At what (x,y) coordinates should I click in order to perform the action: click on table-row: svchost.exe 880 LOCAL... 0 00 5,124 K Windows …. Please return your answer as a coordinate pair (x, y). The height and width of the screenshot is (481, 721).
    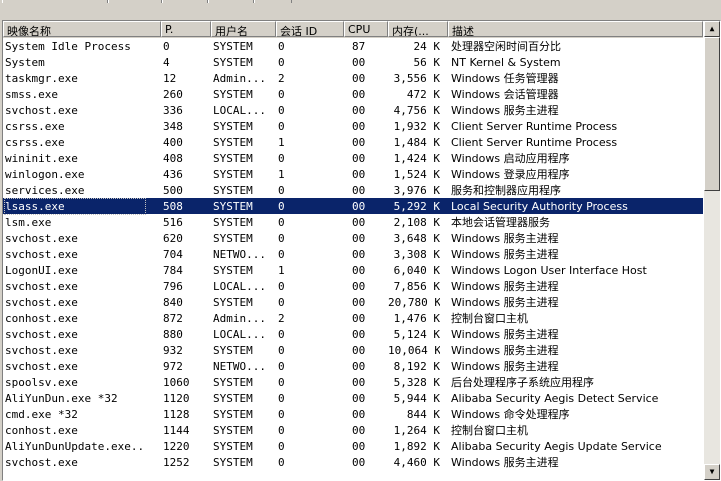
    Looking at the image, I should click on (353, 334).